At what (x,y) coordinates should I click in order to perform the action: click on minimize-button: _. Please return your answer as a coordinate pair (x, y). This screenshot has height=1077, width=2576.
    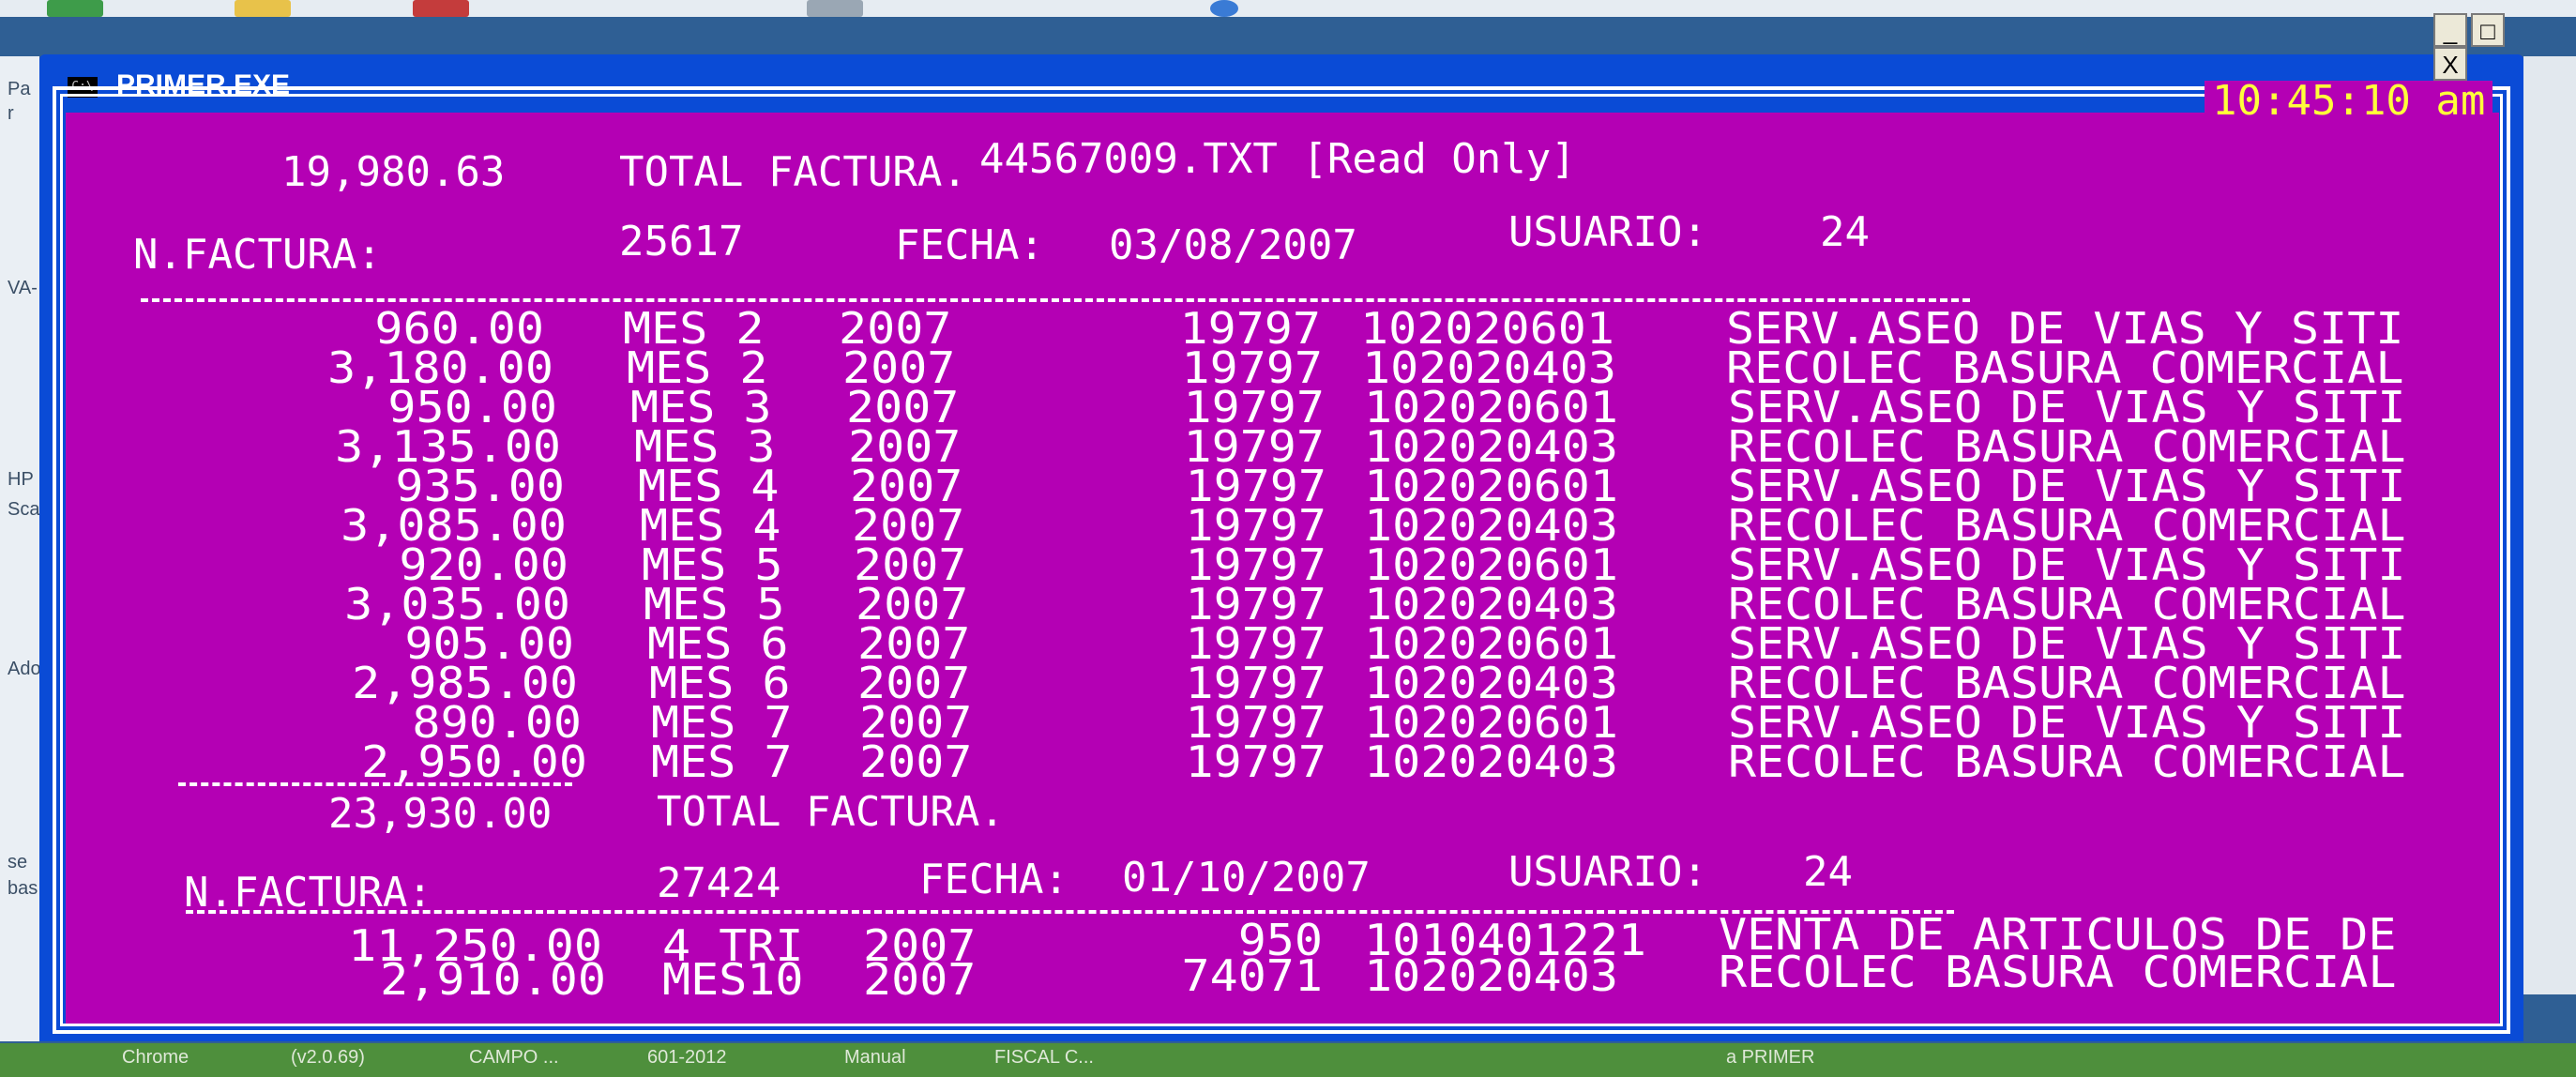
    Looking at the image, I should click on (2450, 30).